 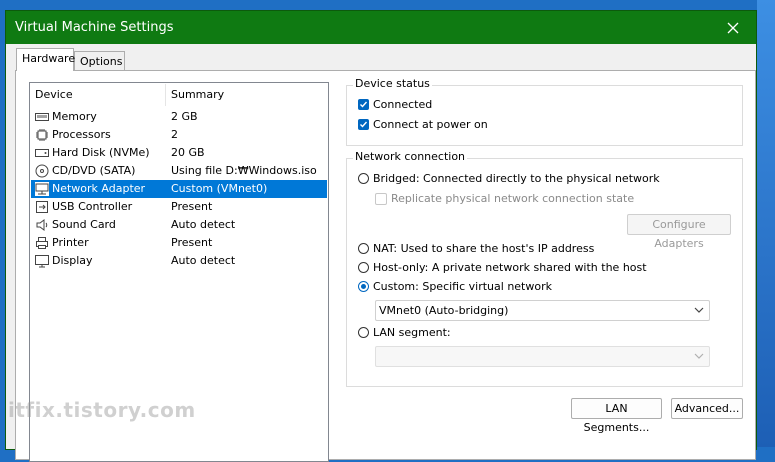 I want to click on device-row-sound-card: Sound Card Auto detect, so click(x=179, y=225).